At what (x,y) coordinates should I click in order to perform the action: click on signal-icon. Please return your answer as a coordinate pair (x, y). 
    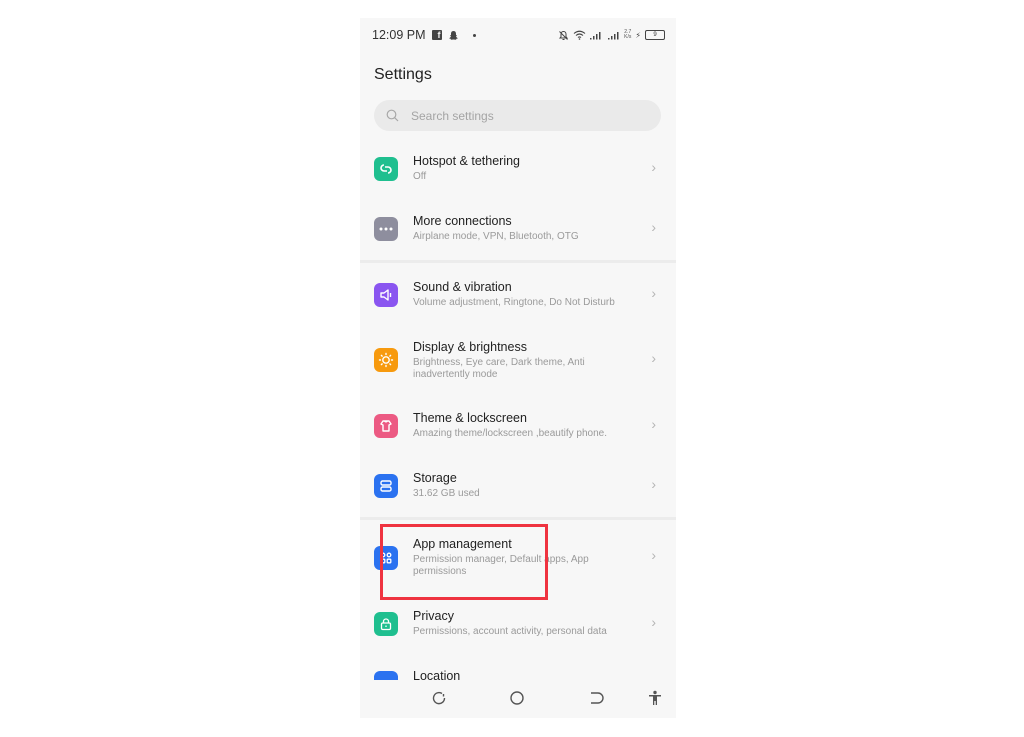
    Looking at the image, I should click on (595, 36).